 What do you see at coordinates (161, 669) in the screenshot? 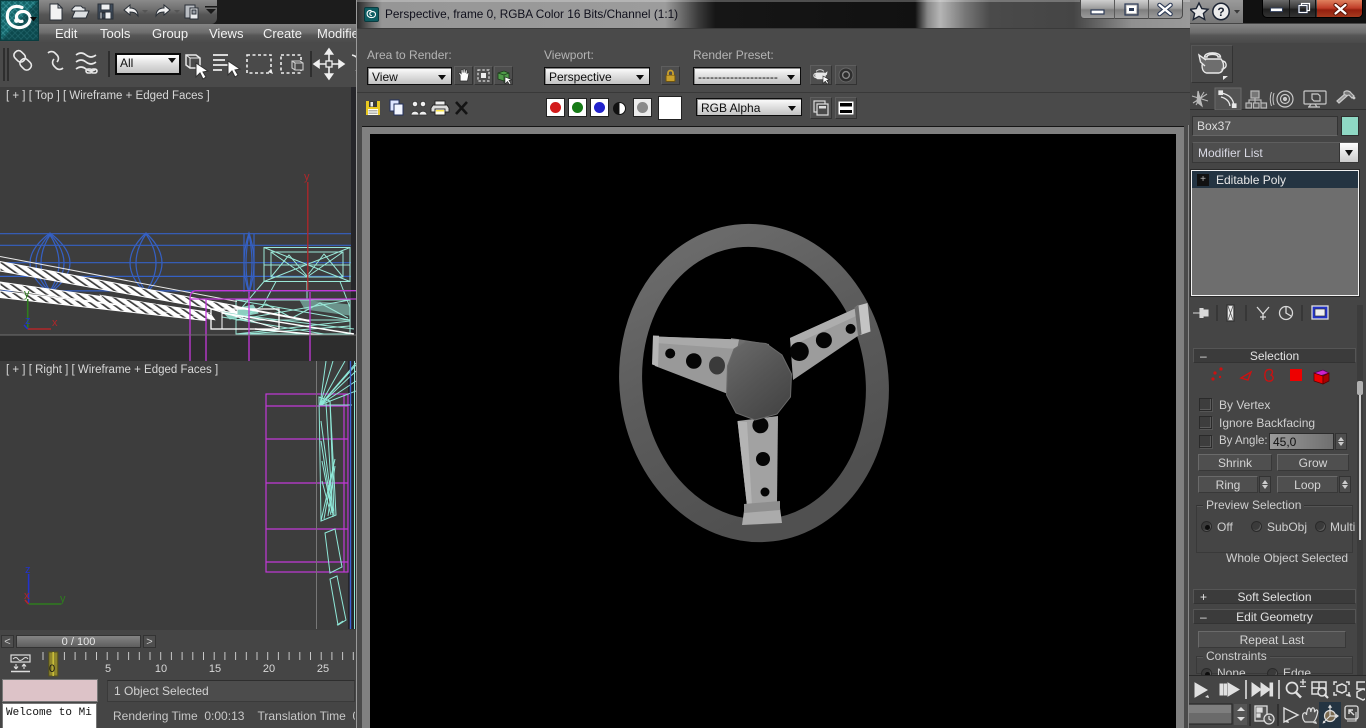
I see `svg-text: 10` at bounding box center [161, 669].